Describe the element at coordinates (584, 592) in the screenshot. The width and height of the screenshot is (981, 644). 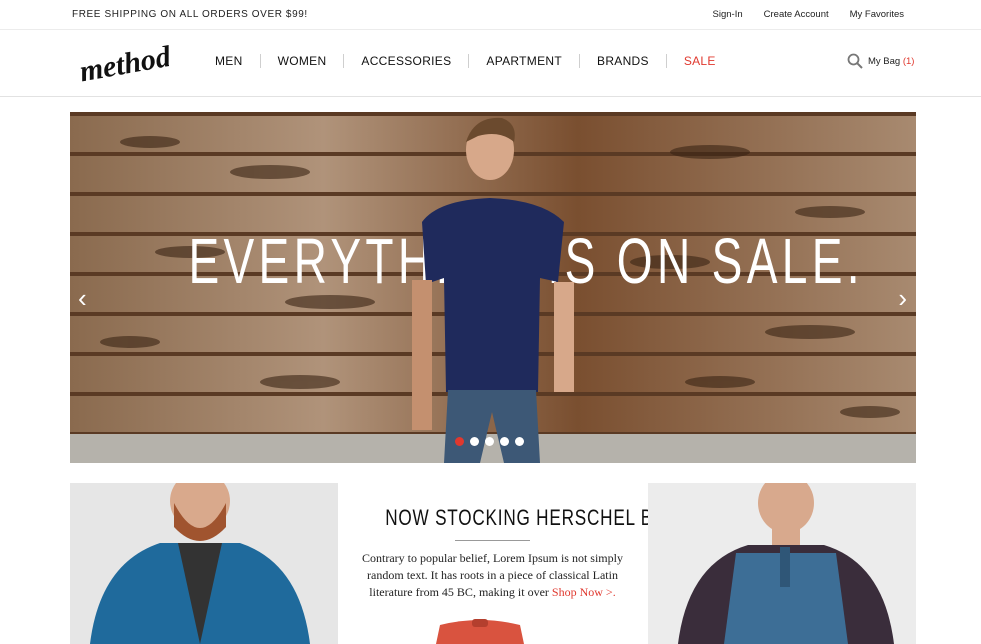
I see `shop-now-link: Shop Now >.` at that location.